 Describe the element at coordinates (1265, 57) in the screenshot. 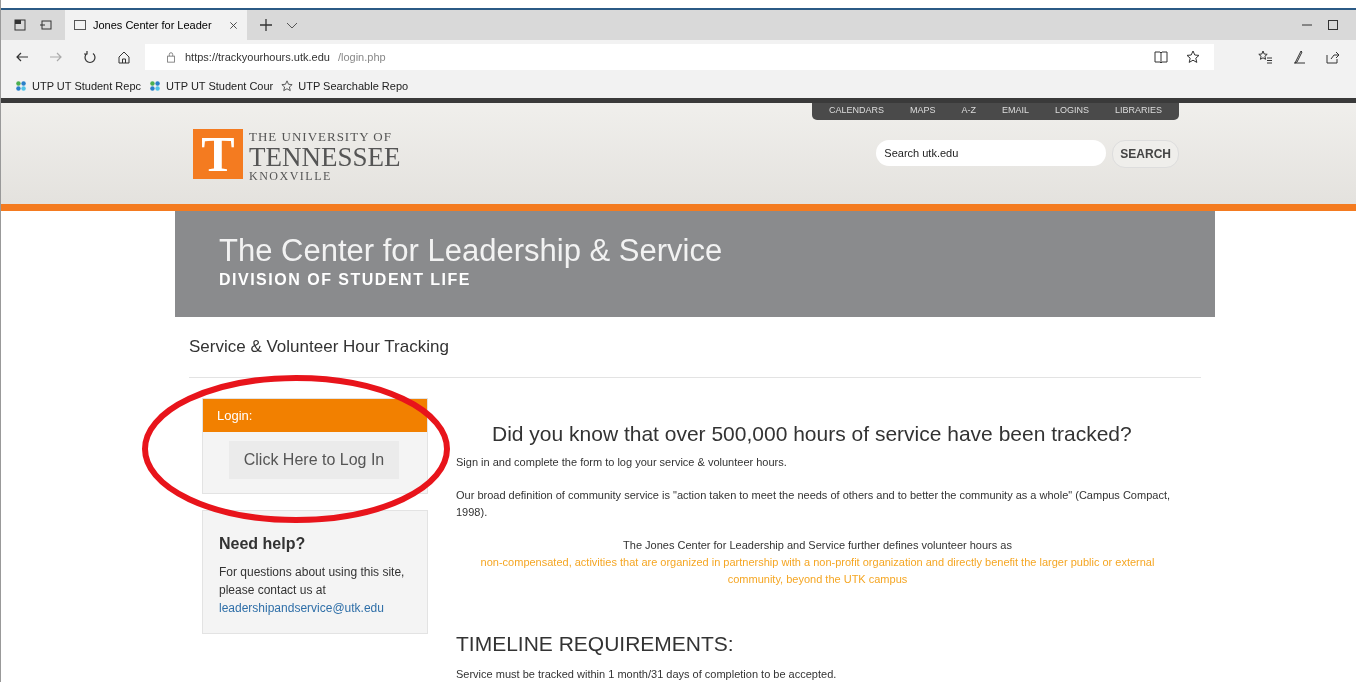

I see `favorites-icon` at that location.